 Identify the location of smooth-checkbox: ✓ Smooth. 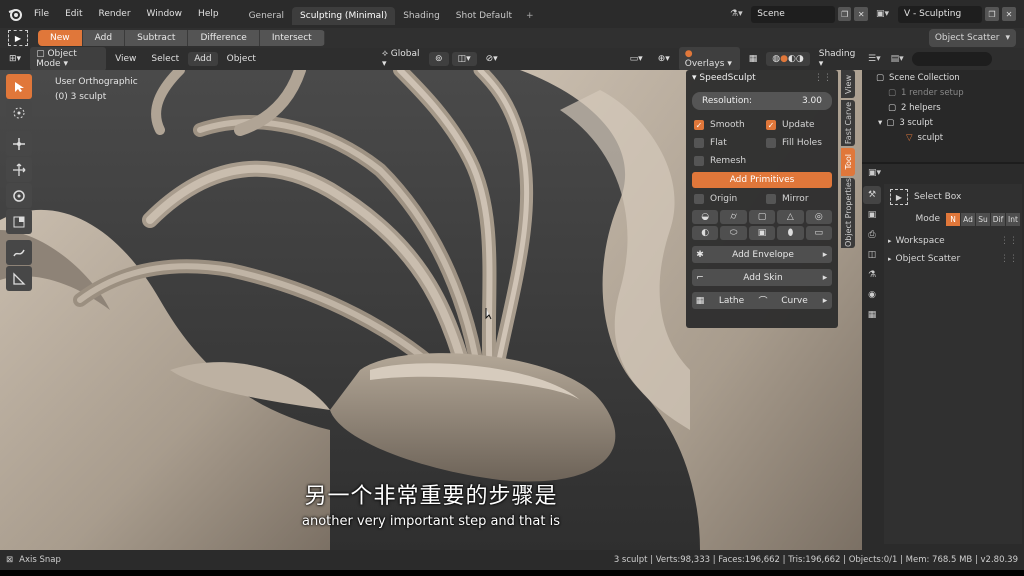
(730, 125).